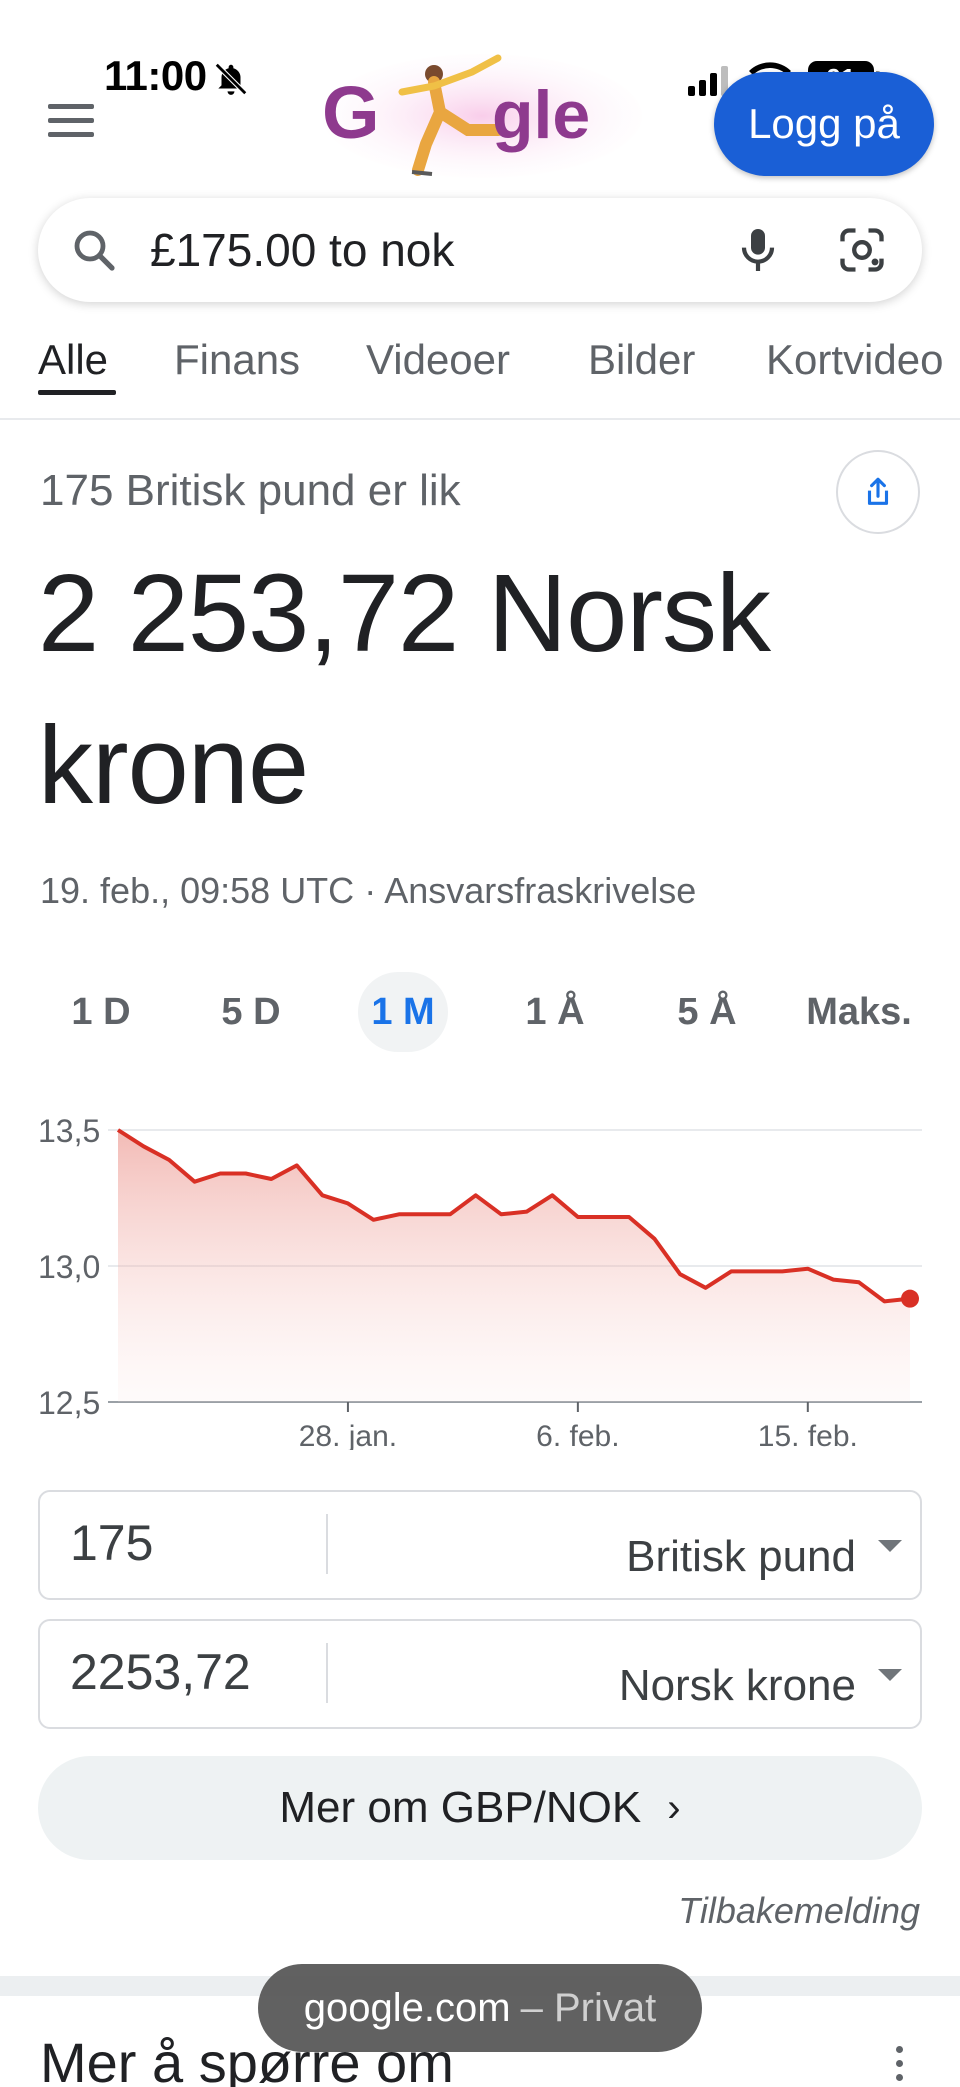 The height and width of the screenshot is (2087, 960). Describe the element at coordinates (438, 360) in the screenshot. I see `tab-videoer: Videoer` at that location.